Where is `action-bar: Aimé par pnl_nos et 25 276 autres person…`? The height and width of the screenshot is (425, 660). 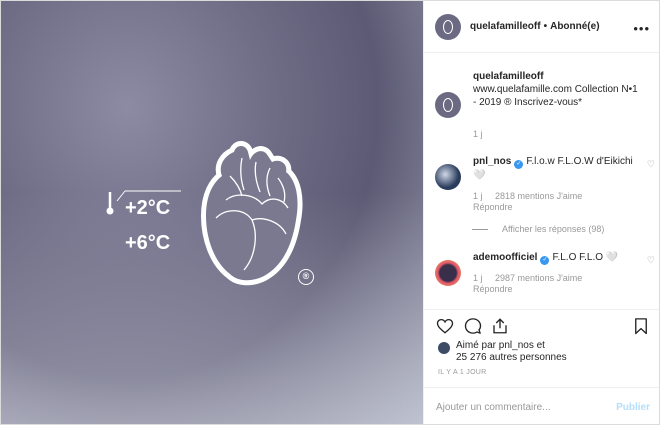 action-bar: Aimé par pnl_nos et 25 276 autres person… is located at coordinates (541, 340).